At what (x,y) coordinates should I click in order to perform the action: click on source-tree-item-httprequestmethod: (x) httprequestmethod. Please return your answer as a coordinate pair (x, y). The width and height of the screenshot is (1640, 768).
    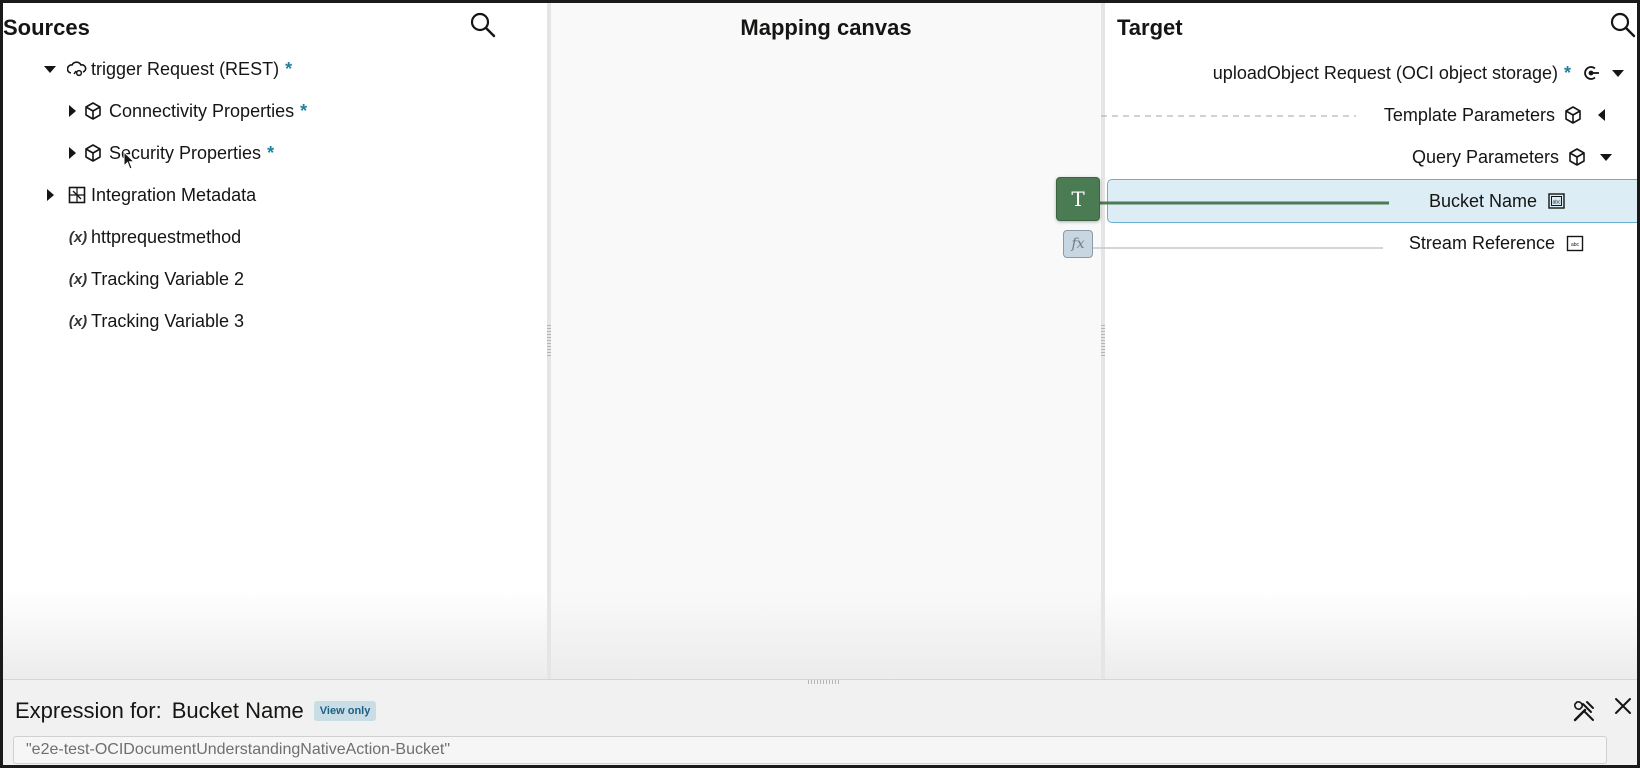
    Looking at the image, I should click on (154, 237).